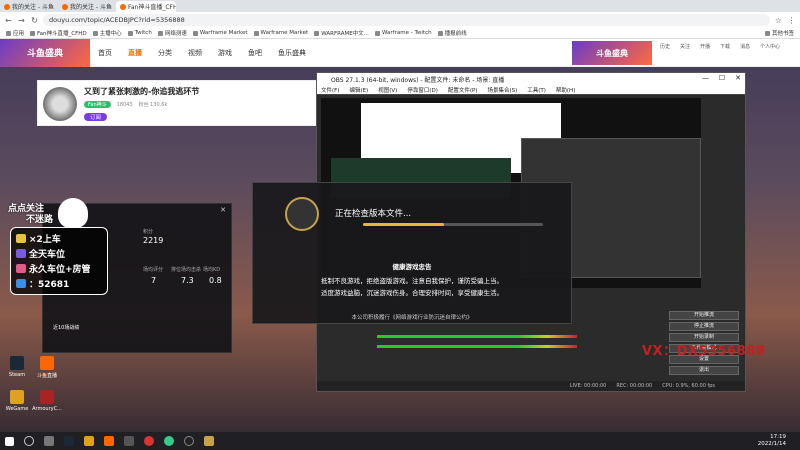 The image size is (800, 450). What do you see at coordinates (45, 52) in the screenshot?
I see `site-banner: 斗鱼盛典` at bounding box center [45, 52].